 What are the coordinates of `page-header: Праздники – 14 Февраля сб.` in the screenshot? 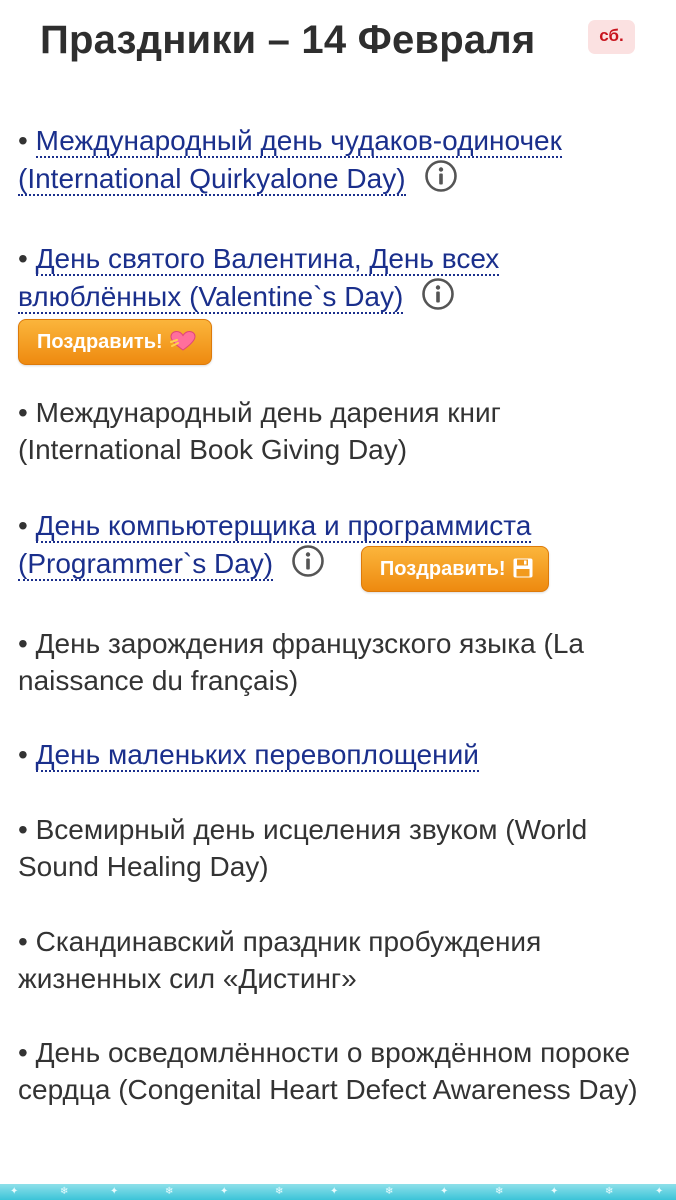 It's located at (338, 44).